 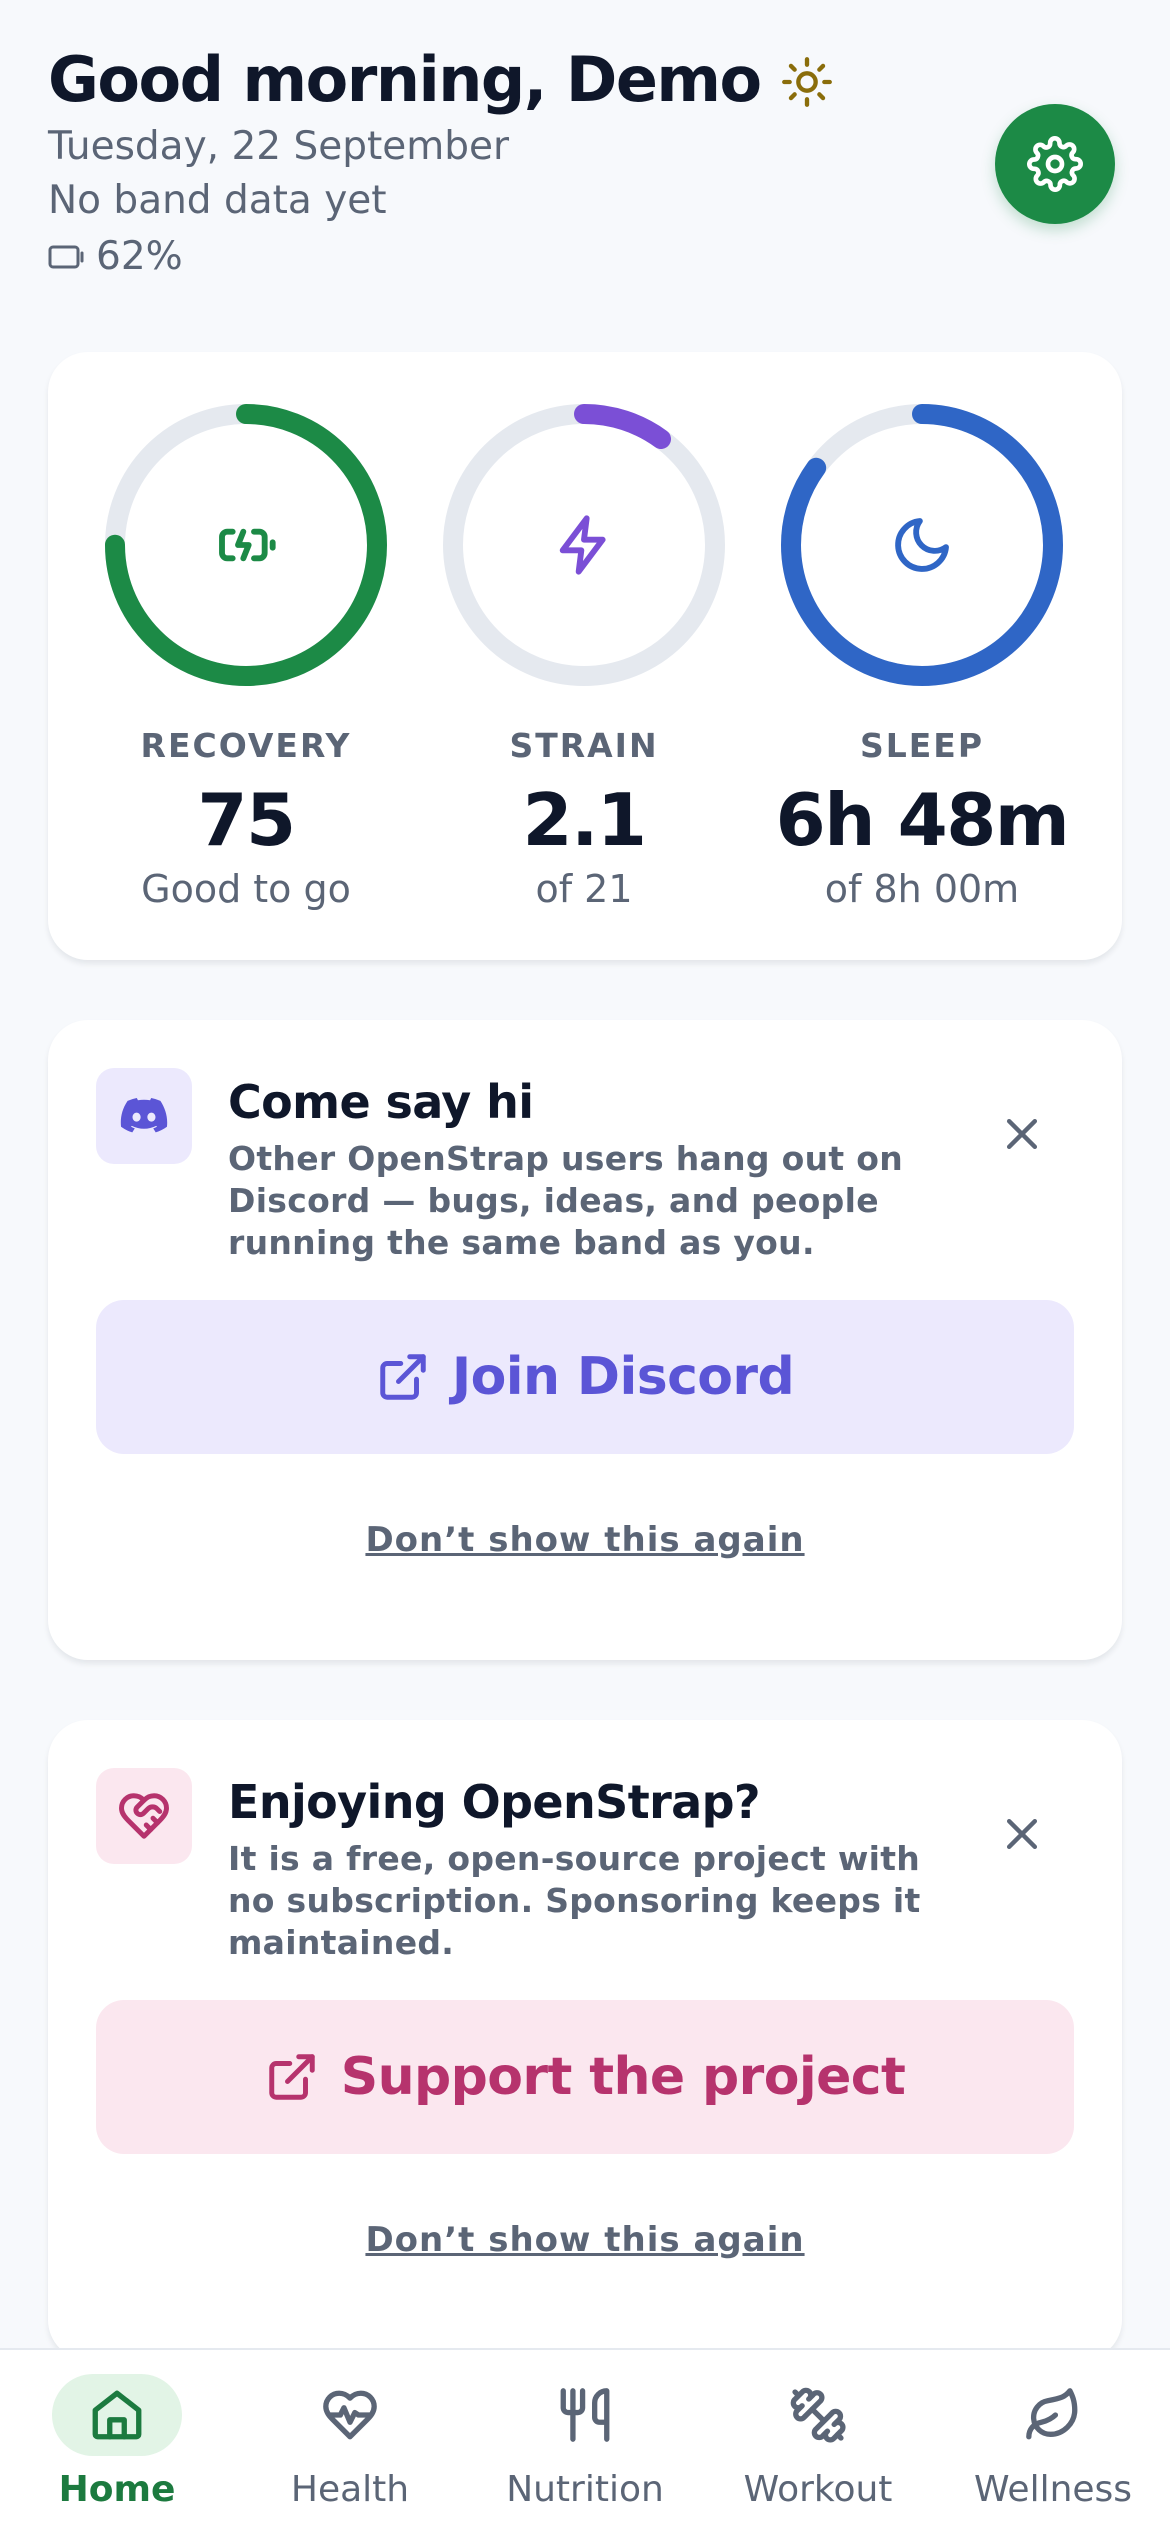 I want to click on gear-icon, so click(x=1055, y=164).